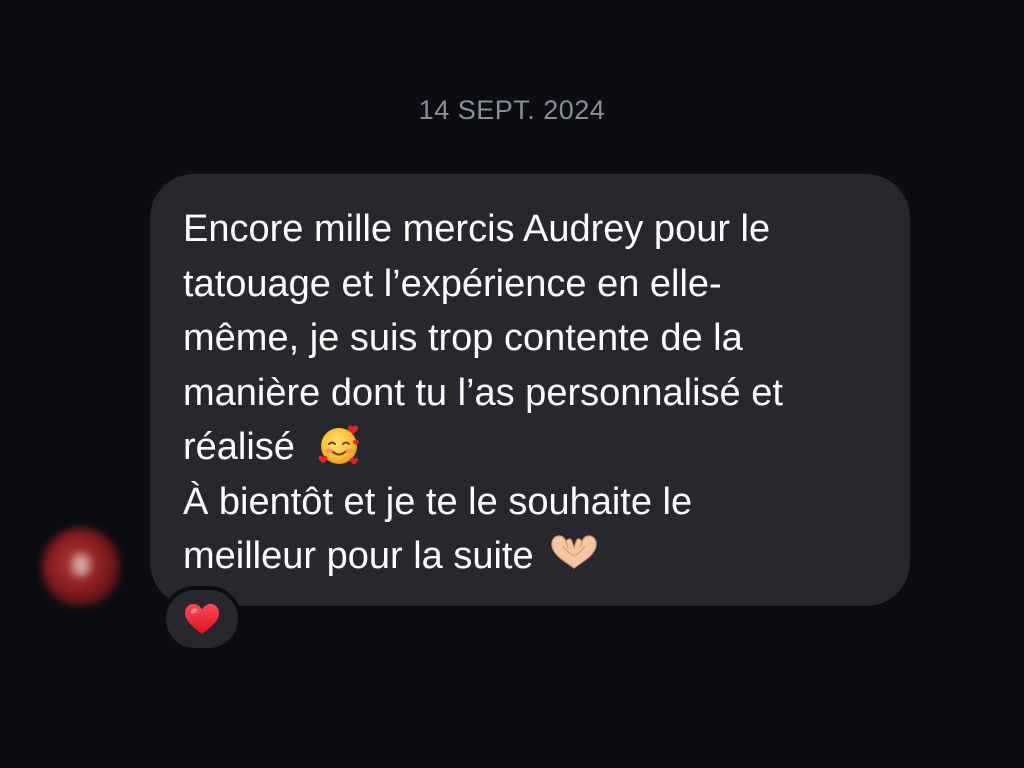  I want to click on avatar-image-detail, so click(81, 565).